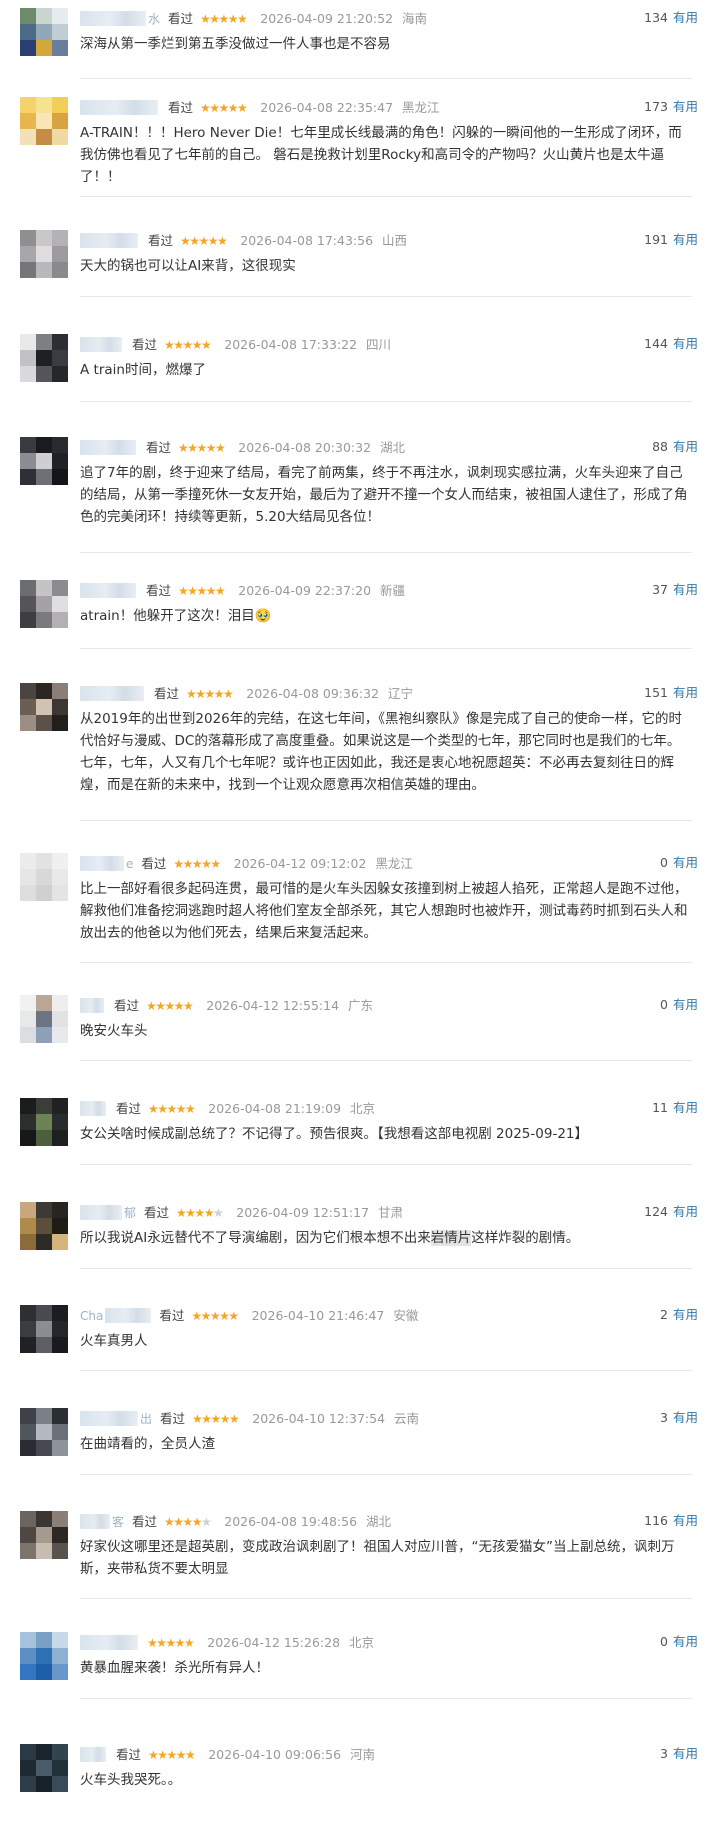  Describe the element at coordinates (307, 240) in the screenshot. I see `comment-time: 2026-04-08 17:43:56` at that location.